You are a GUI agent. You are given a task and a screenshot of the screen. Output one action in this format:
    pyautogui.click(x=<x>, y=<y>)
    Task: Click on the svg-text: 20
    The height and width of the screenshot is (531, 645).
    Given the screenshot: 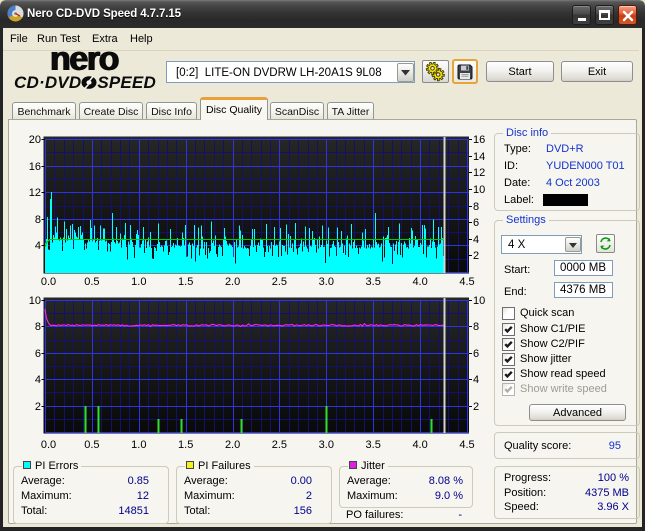 What is the action you would take?
    pyautogui.click(x=35, y=140)
    